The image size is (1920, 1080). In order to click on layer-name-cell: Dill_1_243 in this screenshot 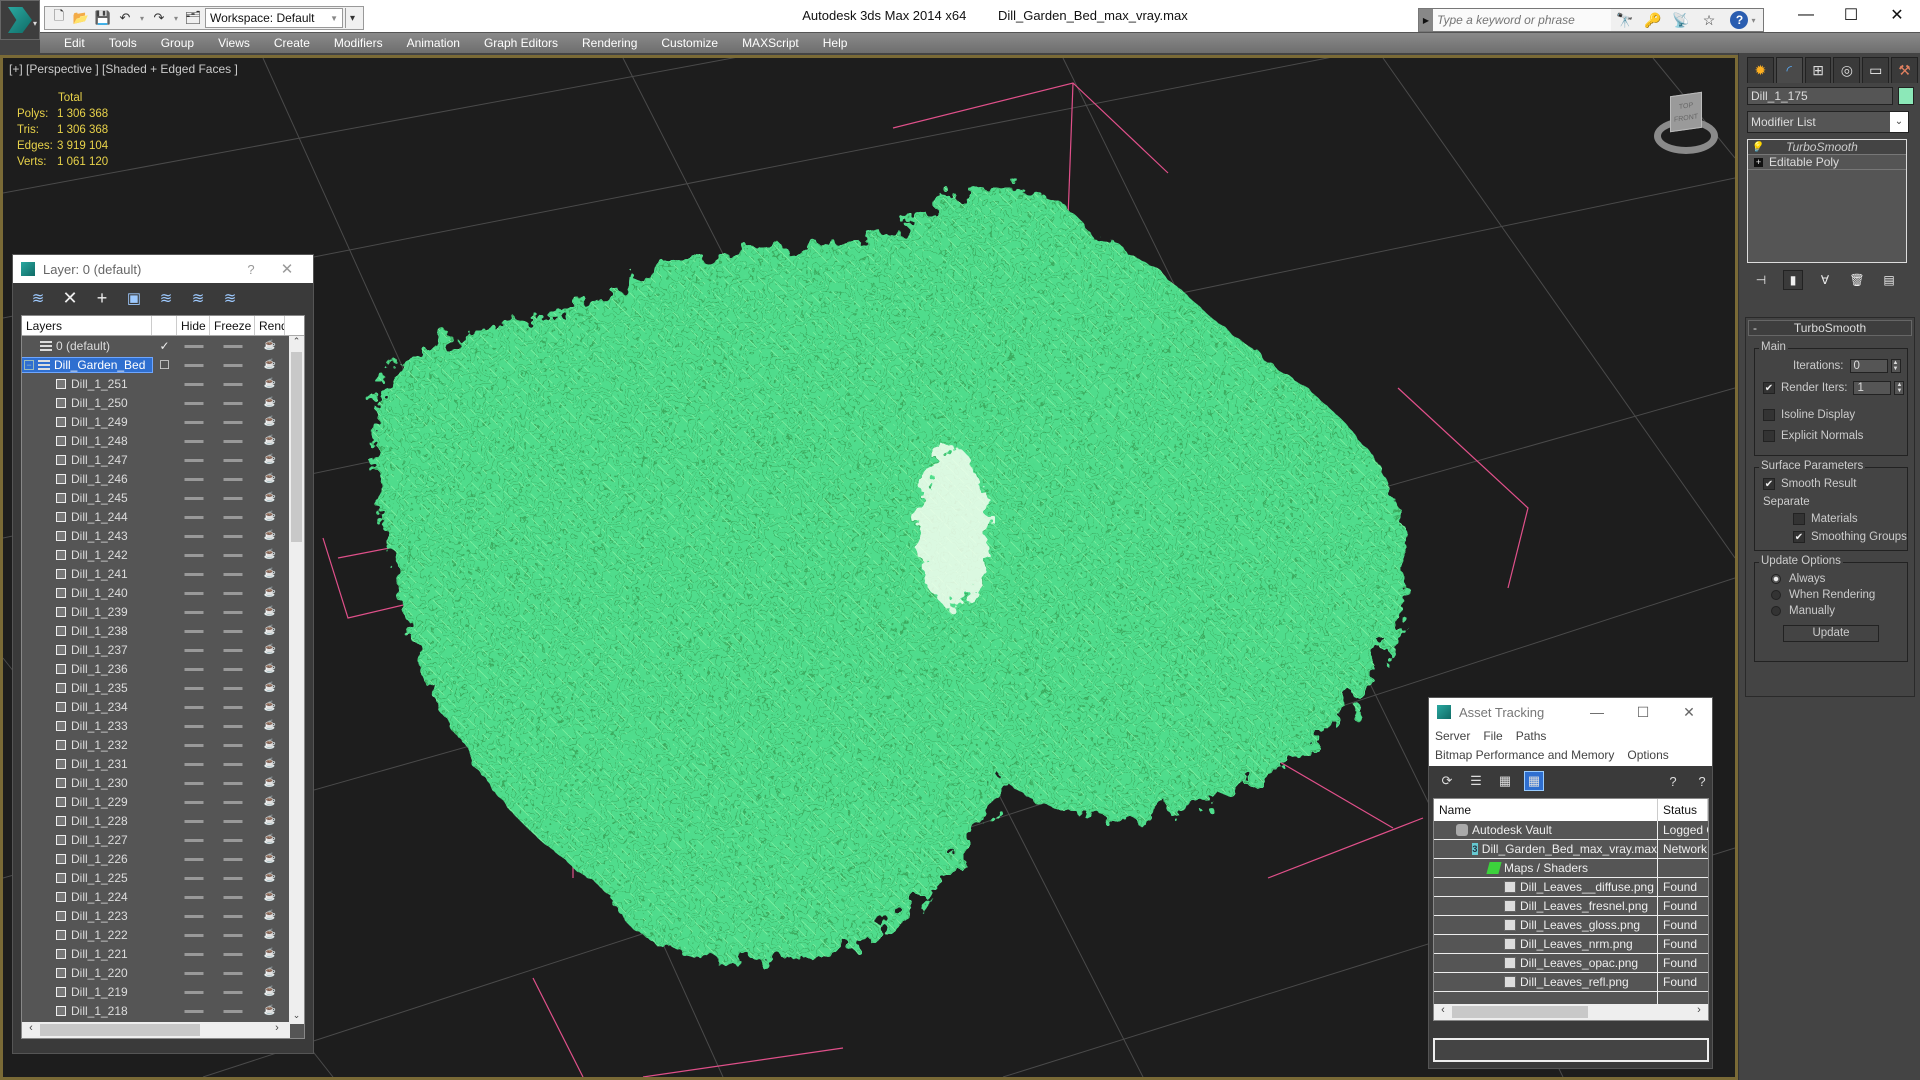, I will do `click(87, 536)`.